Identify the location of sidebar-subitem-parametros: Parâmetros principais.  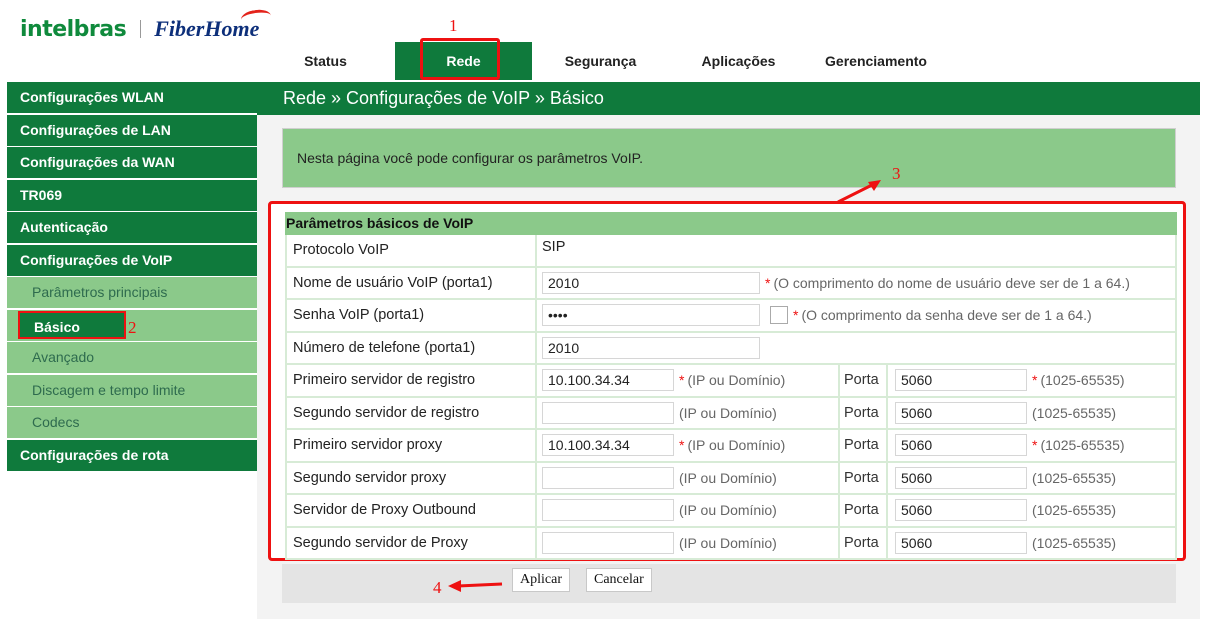
(132, 292).